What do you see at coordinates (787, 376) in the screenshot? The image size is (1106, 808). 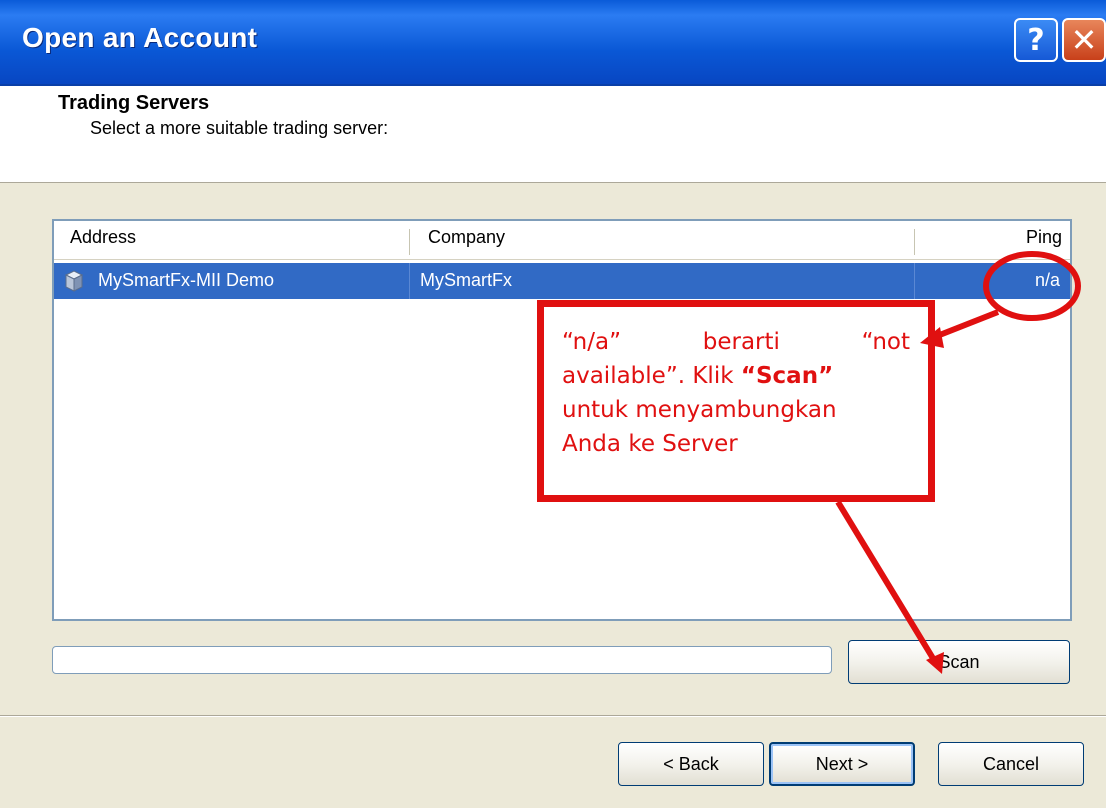 I see `annotation-emphasis: “Scan”` at bounding box center [787, 376].